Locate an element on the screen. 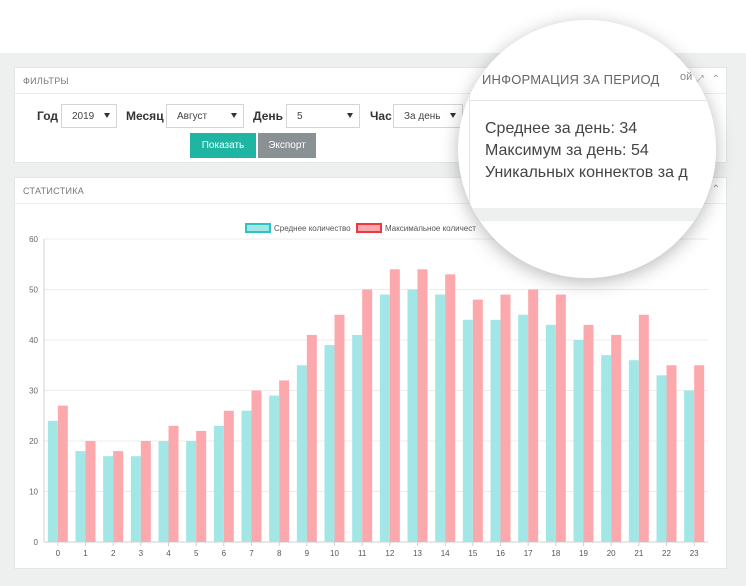 This screenshot has width=746, height=586. x-tick-label: 12 is located at coordinates (389, 553).